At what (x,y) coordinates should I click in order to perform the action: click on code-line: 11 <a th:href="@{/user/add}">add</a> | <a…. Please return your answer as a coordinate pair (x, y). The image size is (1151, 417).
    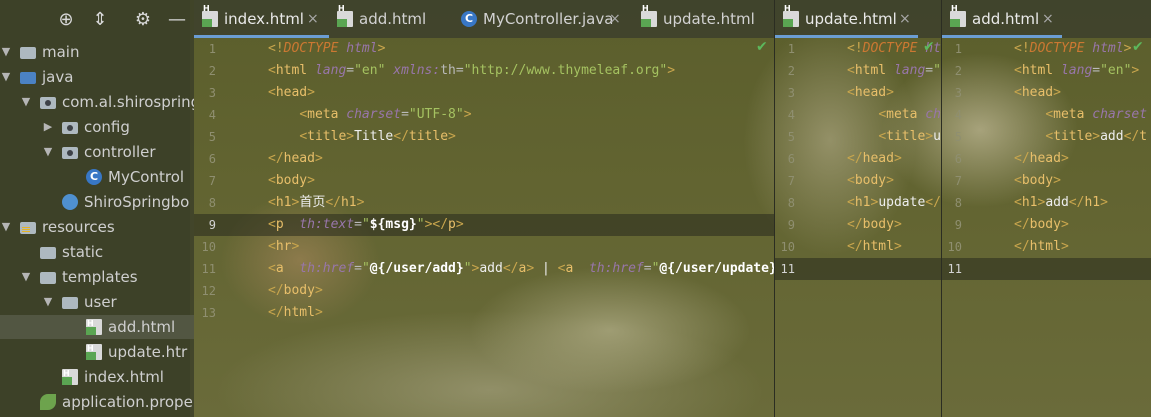
    Looking at the image, I should click on (484, 269).